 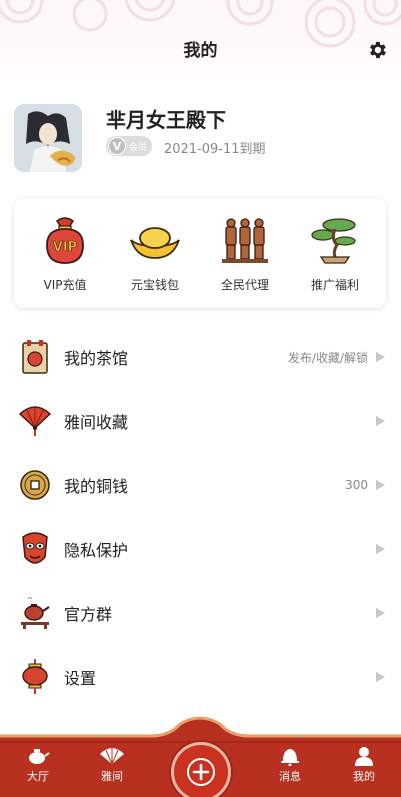 I want to click on terracotta-warriors-icon, so click(x=245, y=240).